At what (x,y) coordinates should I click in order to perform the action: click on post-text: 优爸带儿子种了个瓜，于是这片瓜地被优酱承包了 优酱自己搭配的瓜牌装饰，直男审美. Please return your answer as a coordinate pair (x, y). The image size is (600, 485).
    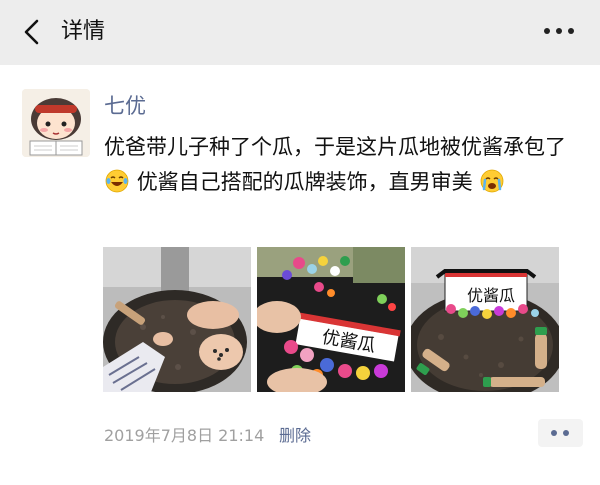
    Looking at the image, I should click on (339, 164).